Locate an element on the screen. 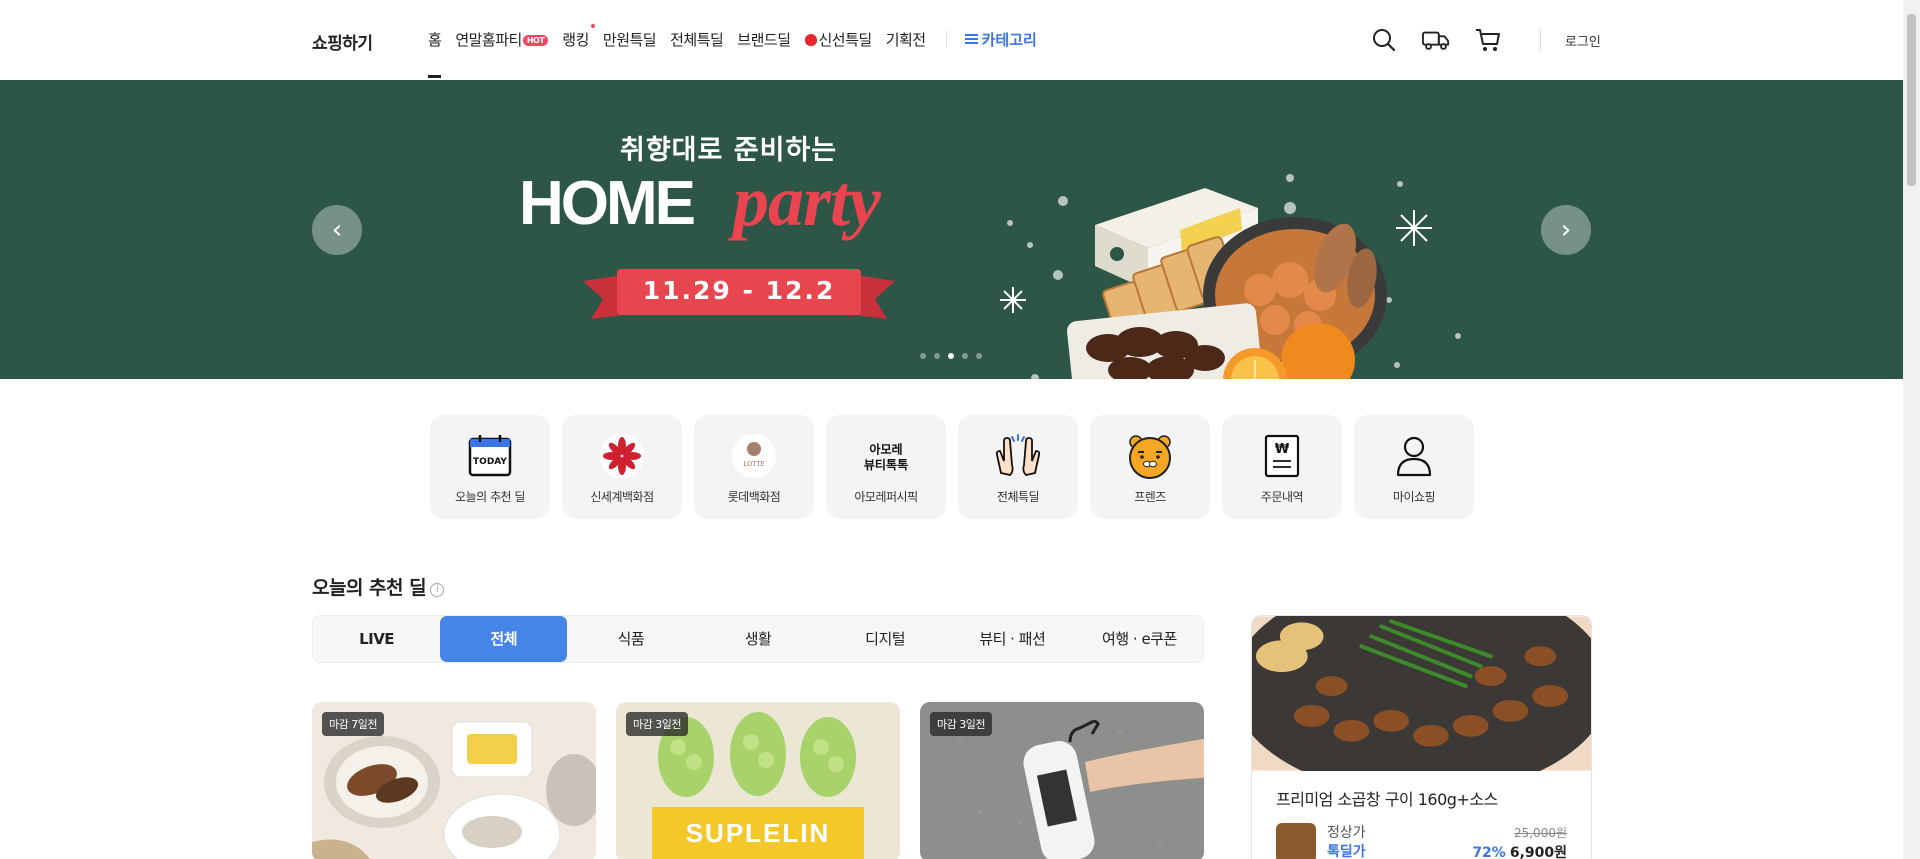  discount-rate: 72% is located at coordinates (1489, 852).